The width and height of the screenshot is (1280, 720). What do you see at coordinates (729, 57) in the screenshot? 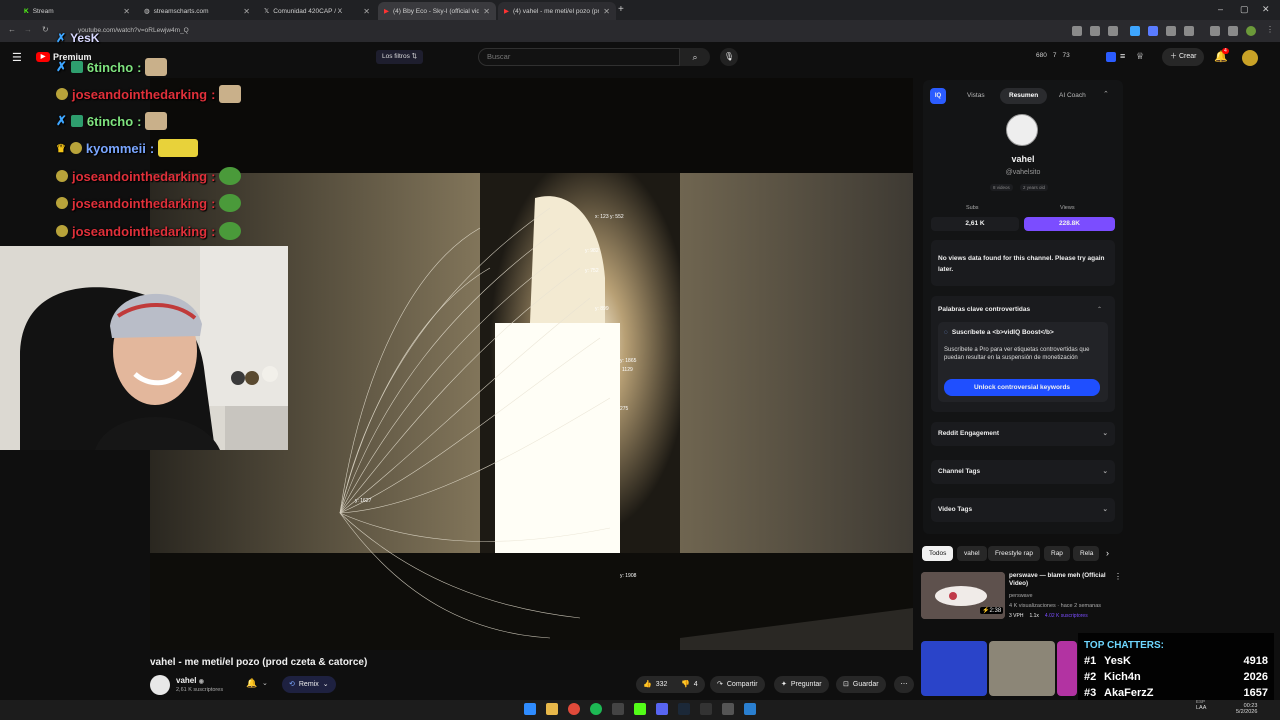
I see `microphone-icon: 🎙` at bounding box center [729, 57].